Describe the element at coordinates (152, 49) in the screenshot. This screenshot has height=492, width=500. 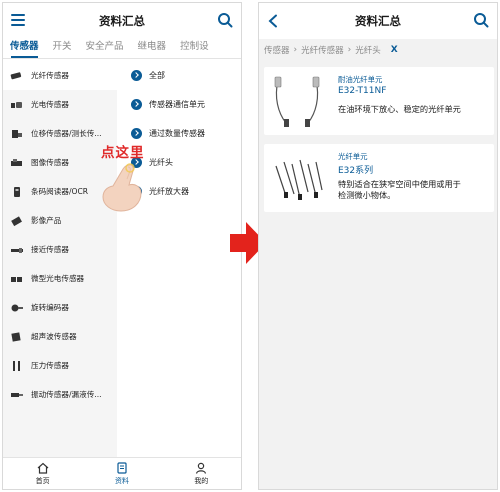
I see `tab-relay: 继电器` at that location.